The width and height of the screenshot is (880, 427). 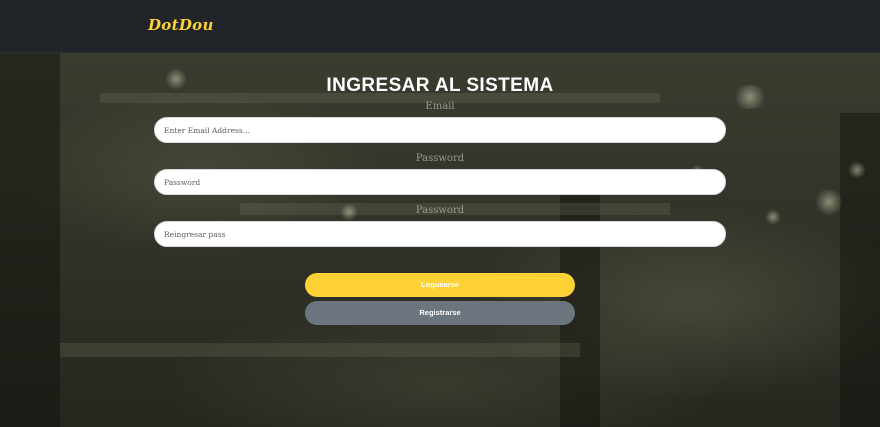 What do you see at coordinates (440, 234) in the screenshot?
I see `password-confirm-field` at bounding box center [440, 234].